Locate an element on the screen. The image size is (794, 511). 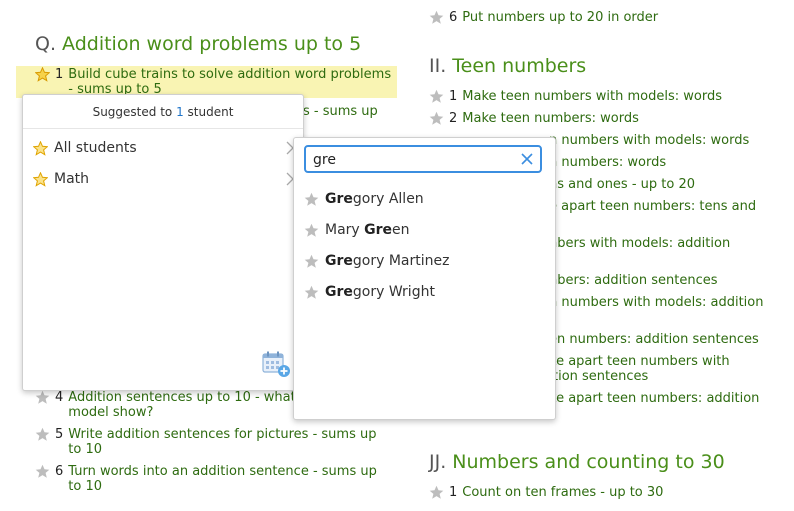
skill-item-partial: nbers with models: addition is located at coordinates (639, 243).